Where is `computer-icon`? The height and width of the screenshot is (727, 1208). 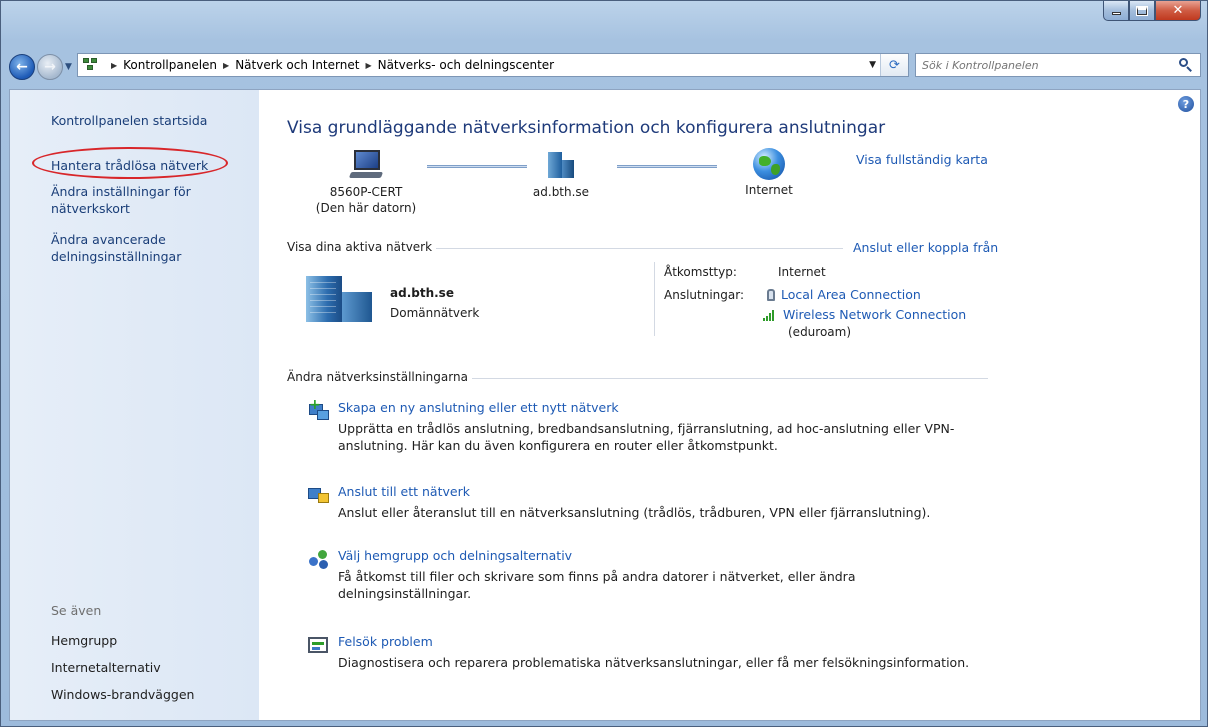
computer-icon is located at coordinates (366, 165).